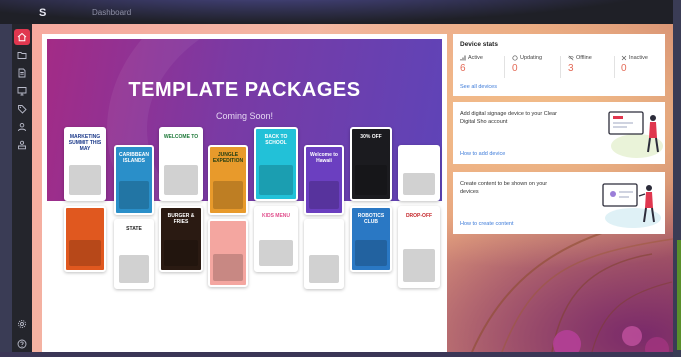 Image resolution: width=681 pixels, height=357 pixels. What do you see at coordinates (635, 134) in the screenshot?
I see `add-device-illustration` at bounding box center [635, 134].